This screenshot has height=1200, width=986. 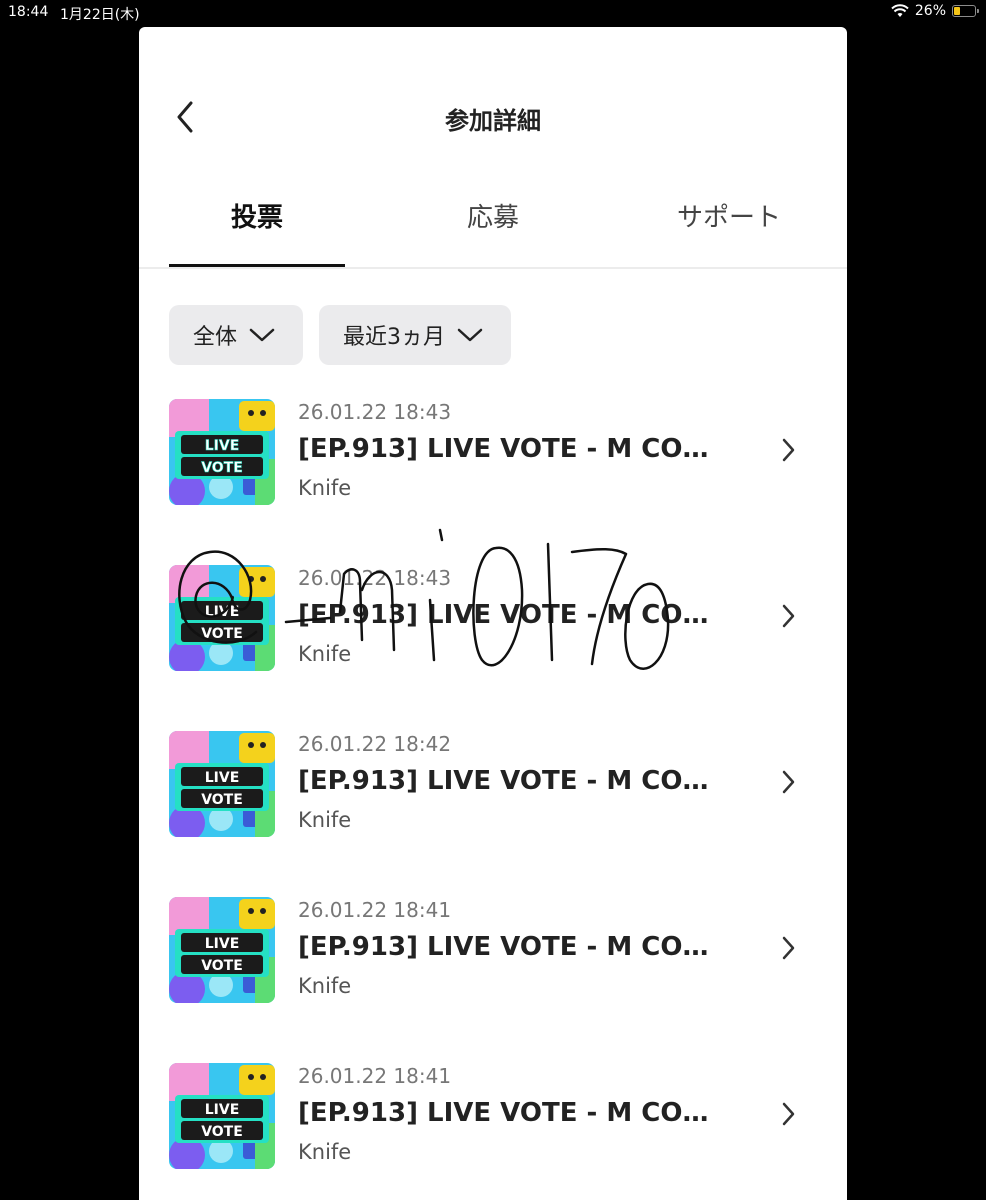 I want to click on status-right: 26%, so click(x=935, y=11).